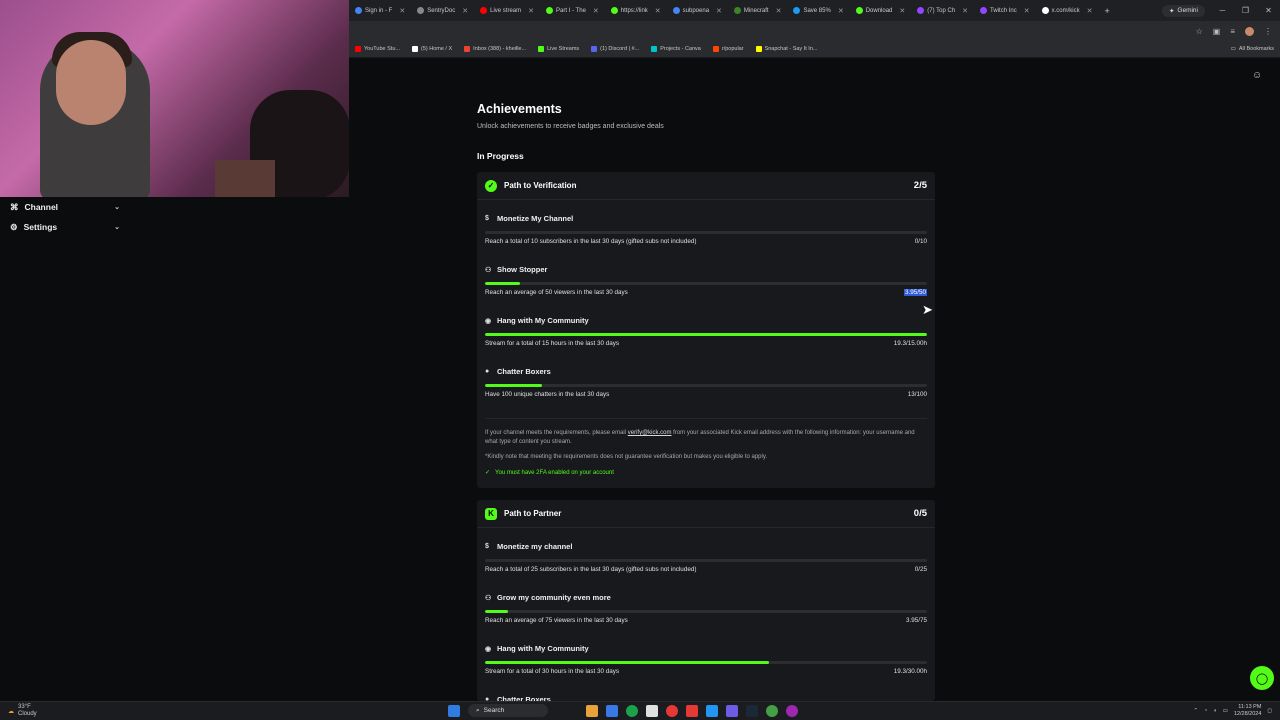 This screenshot has height=720, width=1280. Describe the element at coordinates (1214, 711) in the screenshot. I see `volume-icon: ◖` at that location.